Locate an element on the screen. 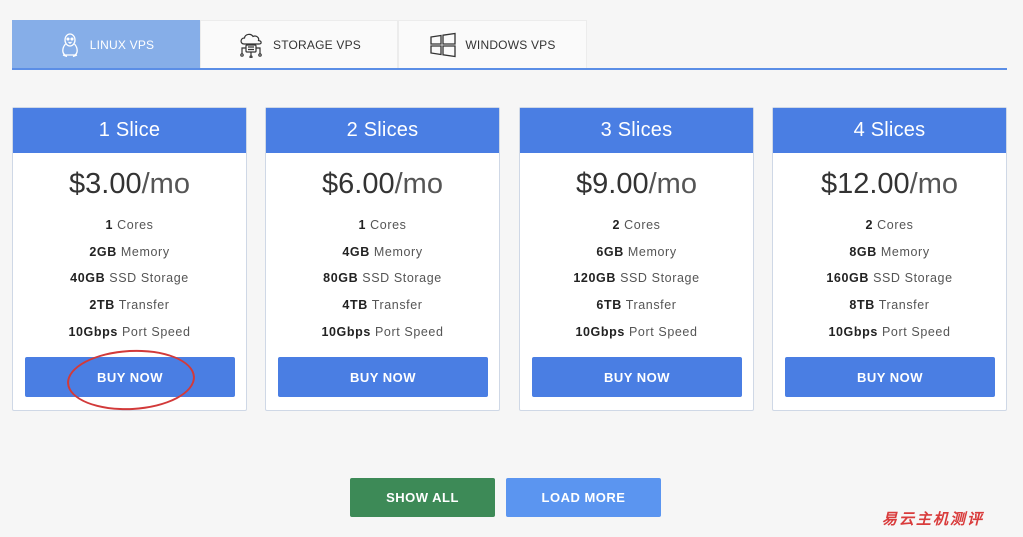  plan-price: $12.00/mo is located at coordinates (889, 184).